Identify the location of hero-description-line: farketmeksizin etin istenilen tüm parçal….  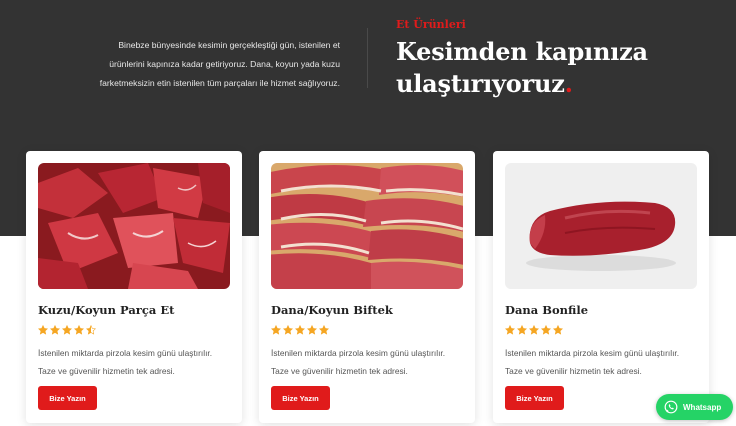
(219, 83).